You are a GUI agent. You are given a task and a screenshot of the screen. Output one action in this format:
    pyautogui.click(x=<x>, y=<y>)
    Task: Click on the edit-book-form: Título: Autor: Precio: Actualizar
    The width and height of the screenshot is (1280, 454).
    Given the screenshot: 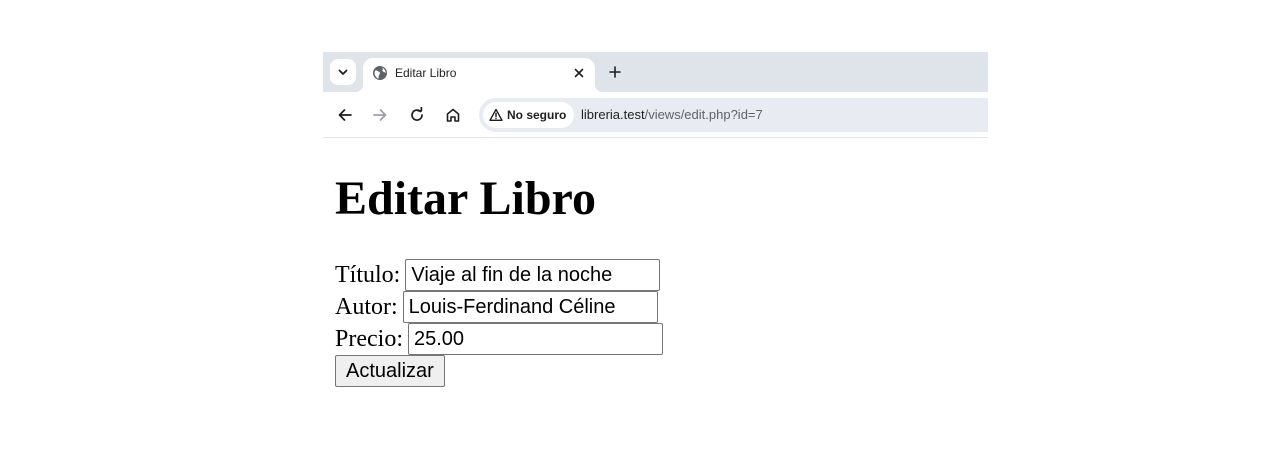 What is the action you would take?
    pyautogui.click(x=499, y=323)
    